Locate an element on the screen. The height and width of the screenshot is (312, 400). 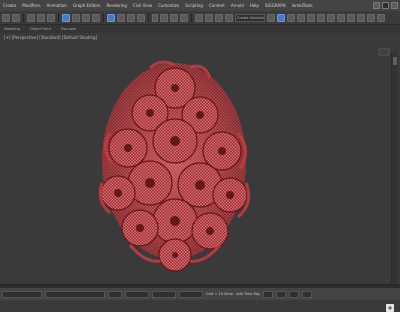
bind-space-warp-icon is located at coordinates (51, 17).